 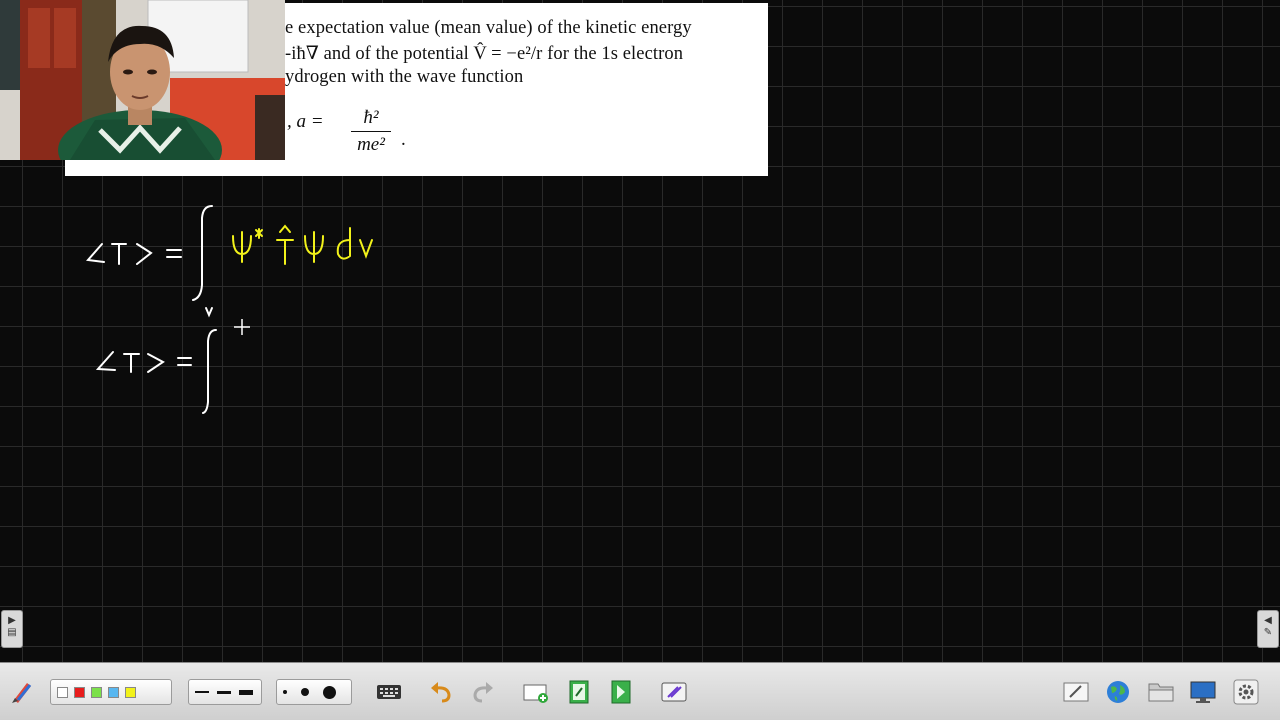 What do you see at coordinates (441, 692) in the screenshot?
I see `undo-icon` at bounding box center [441, 692].